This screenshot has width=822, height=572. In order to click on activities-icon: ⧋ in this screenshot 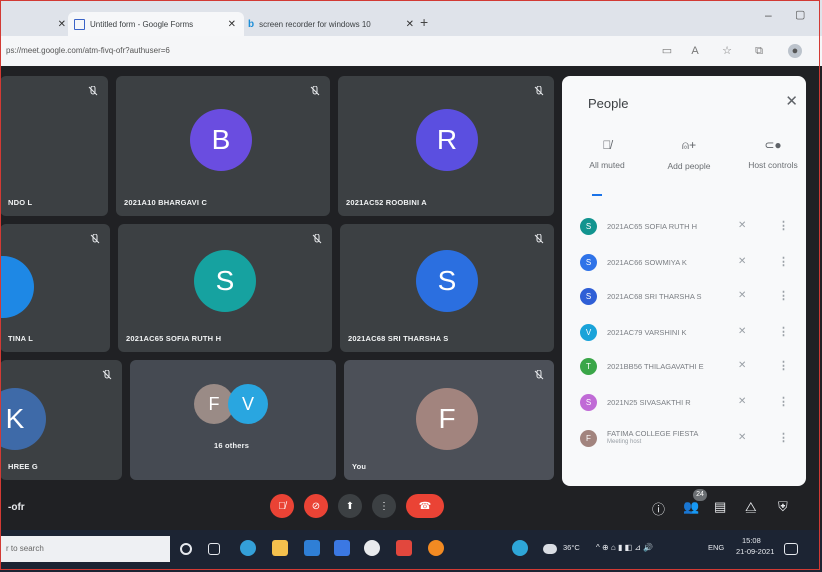, I will do `click(751, 507)`.